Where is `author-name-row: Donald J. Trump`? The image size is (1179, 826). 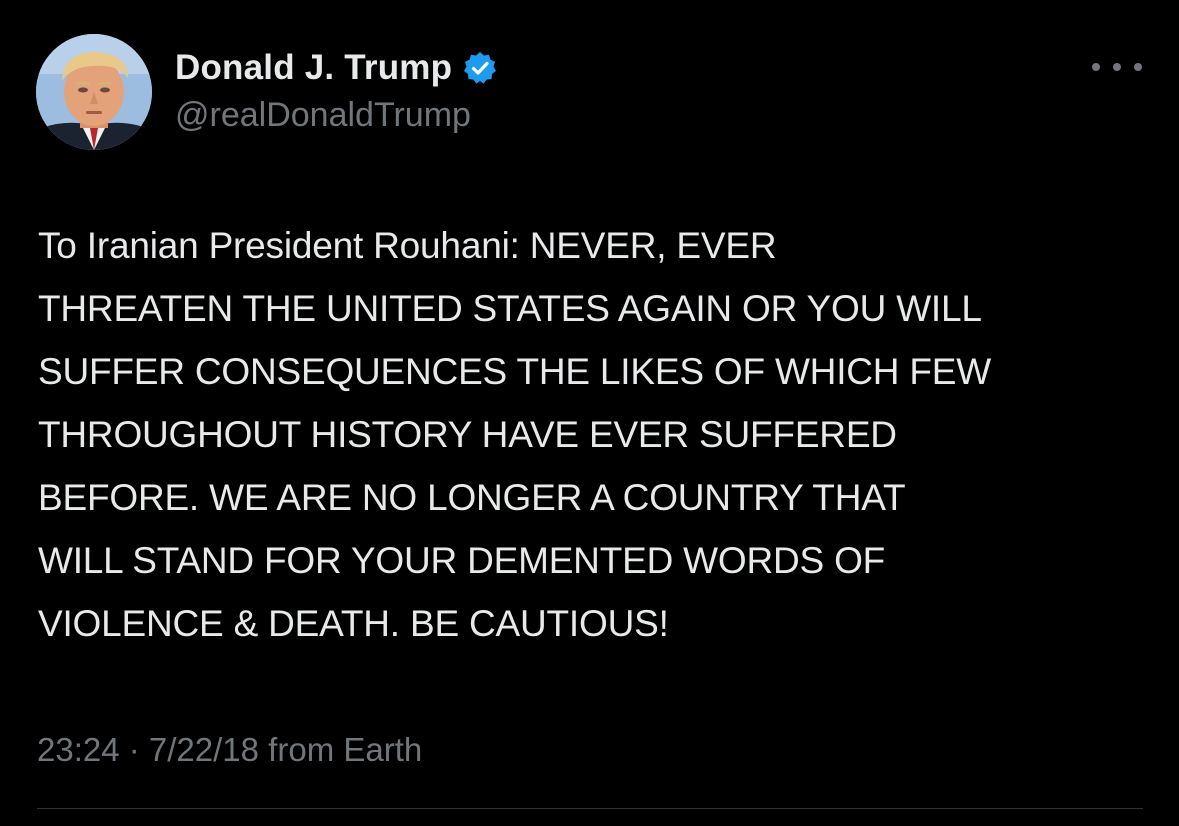
author-name-row: Donald J. Trump is located at coordinates (336, 68).